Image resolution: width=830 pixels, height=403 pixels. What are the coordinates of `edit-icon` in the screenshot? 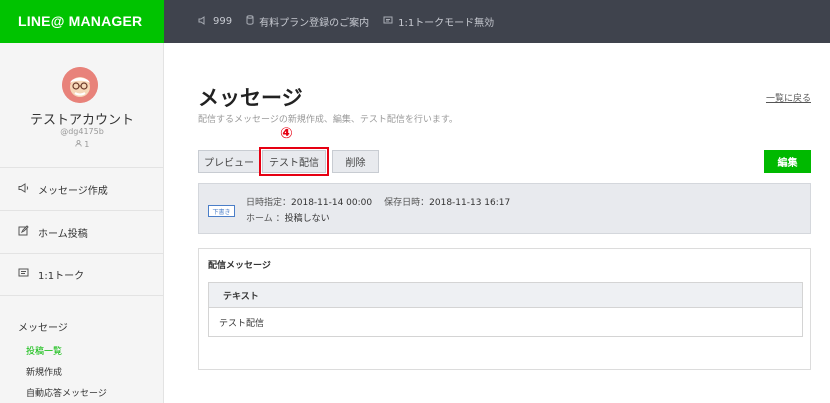 It's located at (25, 232).